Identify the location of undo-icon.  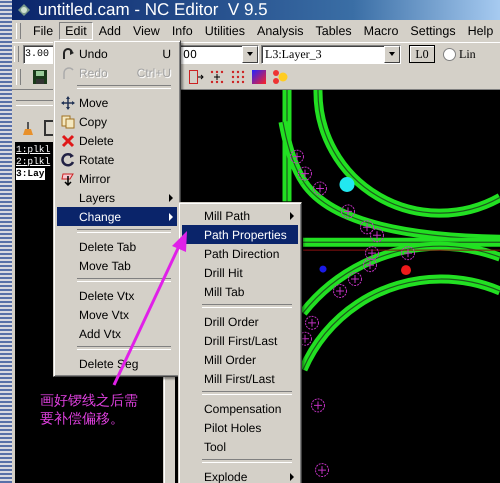
(68, 53).